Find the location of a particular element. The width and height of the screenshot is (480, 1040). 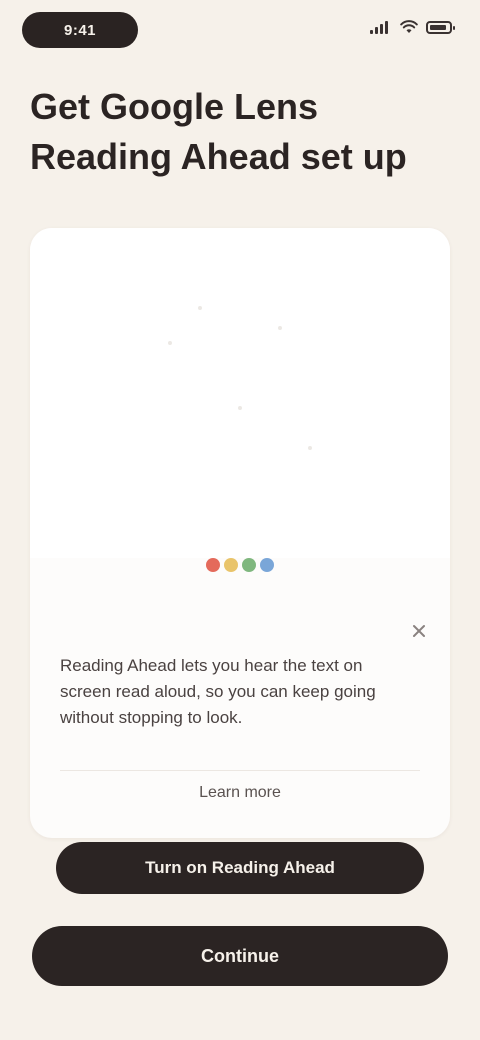

close-icon is located at coordinates (419, 631).